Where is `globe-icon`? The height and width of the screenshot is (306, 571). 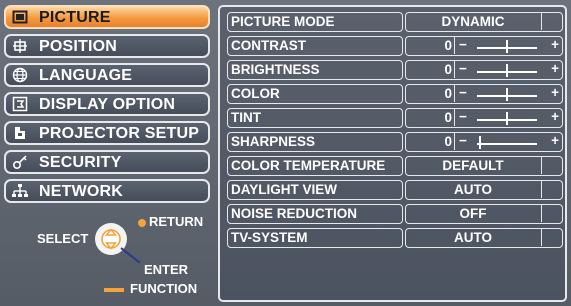 globe-icon is located at coordinates (20, 75).